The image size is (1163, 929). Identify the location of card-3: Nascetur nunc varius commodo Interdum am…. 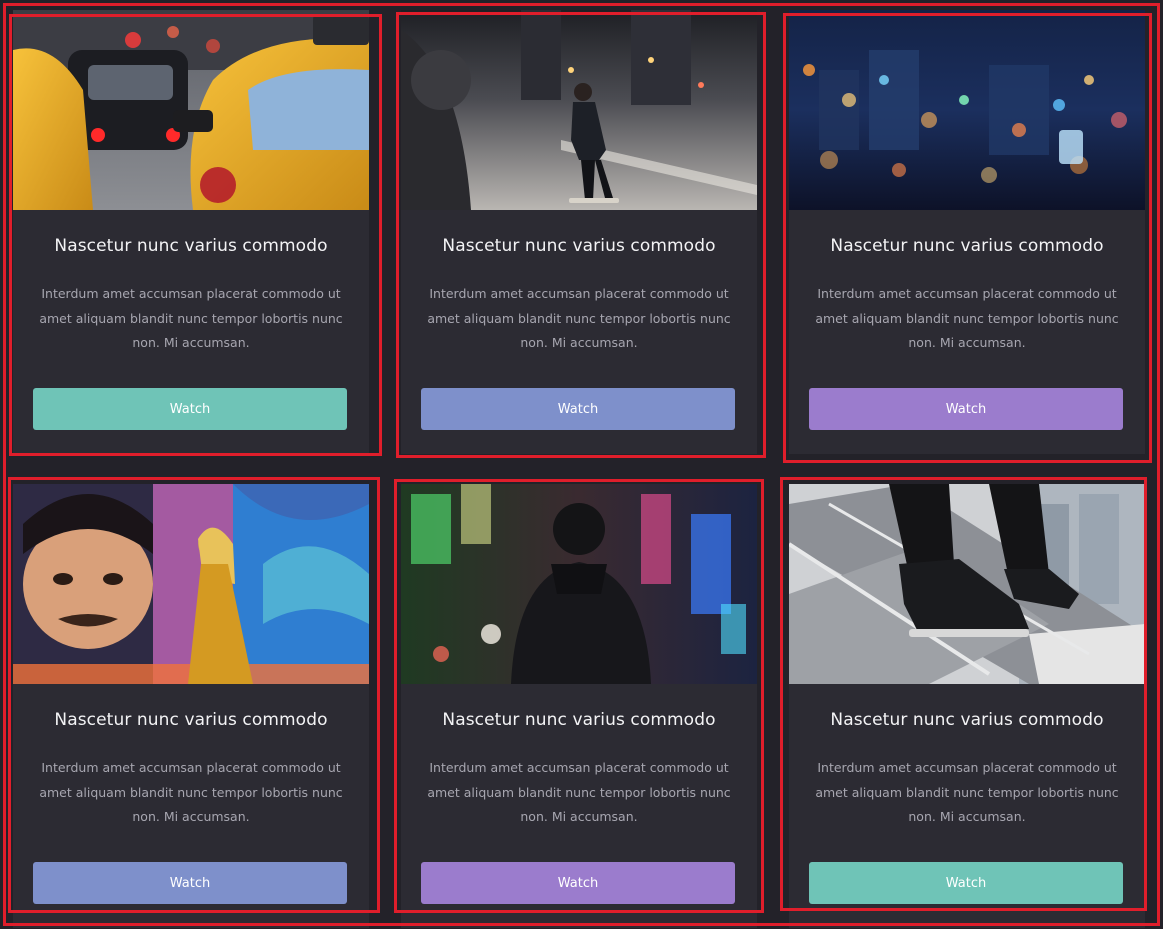
(967, 232).